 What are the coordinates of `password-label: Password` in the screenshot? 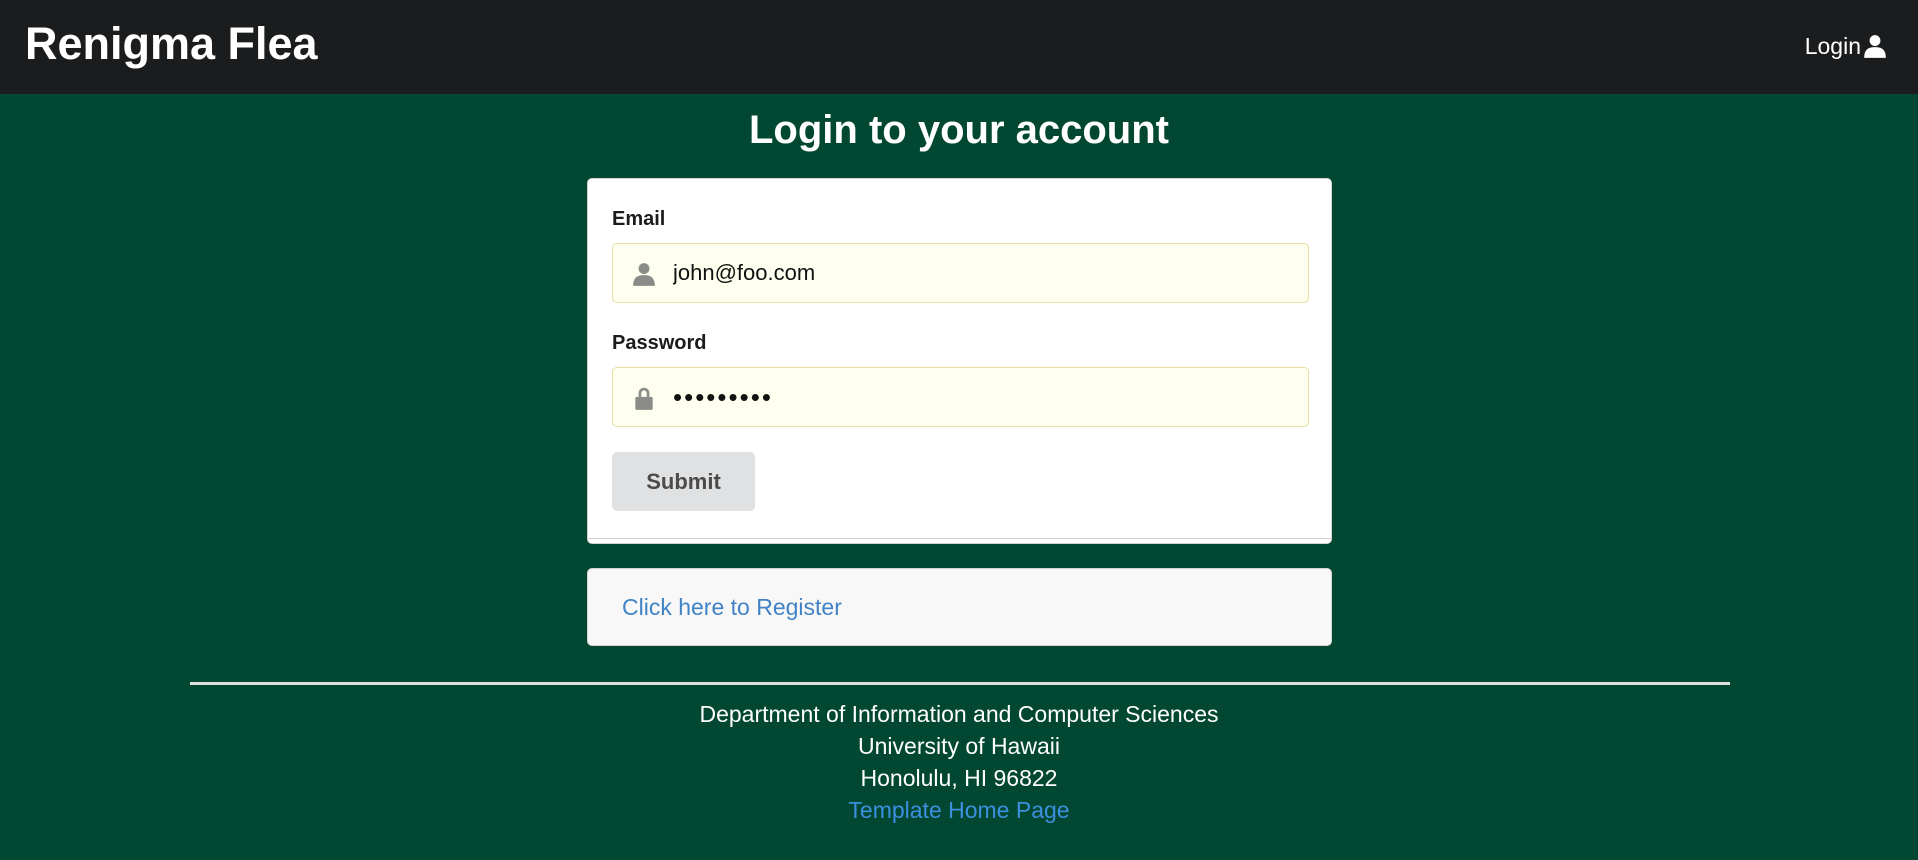 It's located at (659, 343).